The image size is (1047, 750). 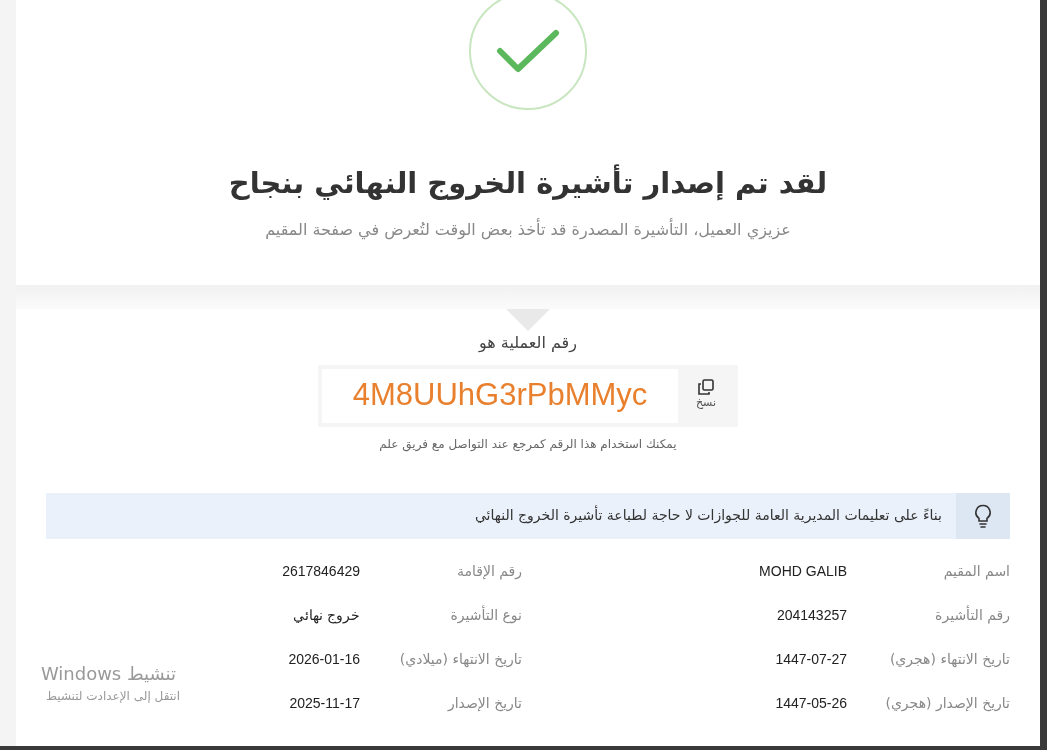 What do you see at coordinates (485, 615) in the screenshot?
I see `detail-label: نوع التأشيرة` at bounding box center [485, 615].